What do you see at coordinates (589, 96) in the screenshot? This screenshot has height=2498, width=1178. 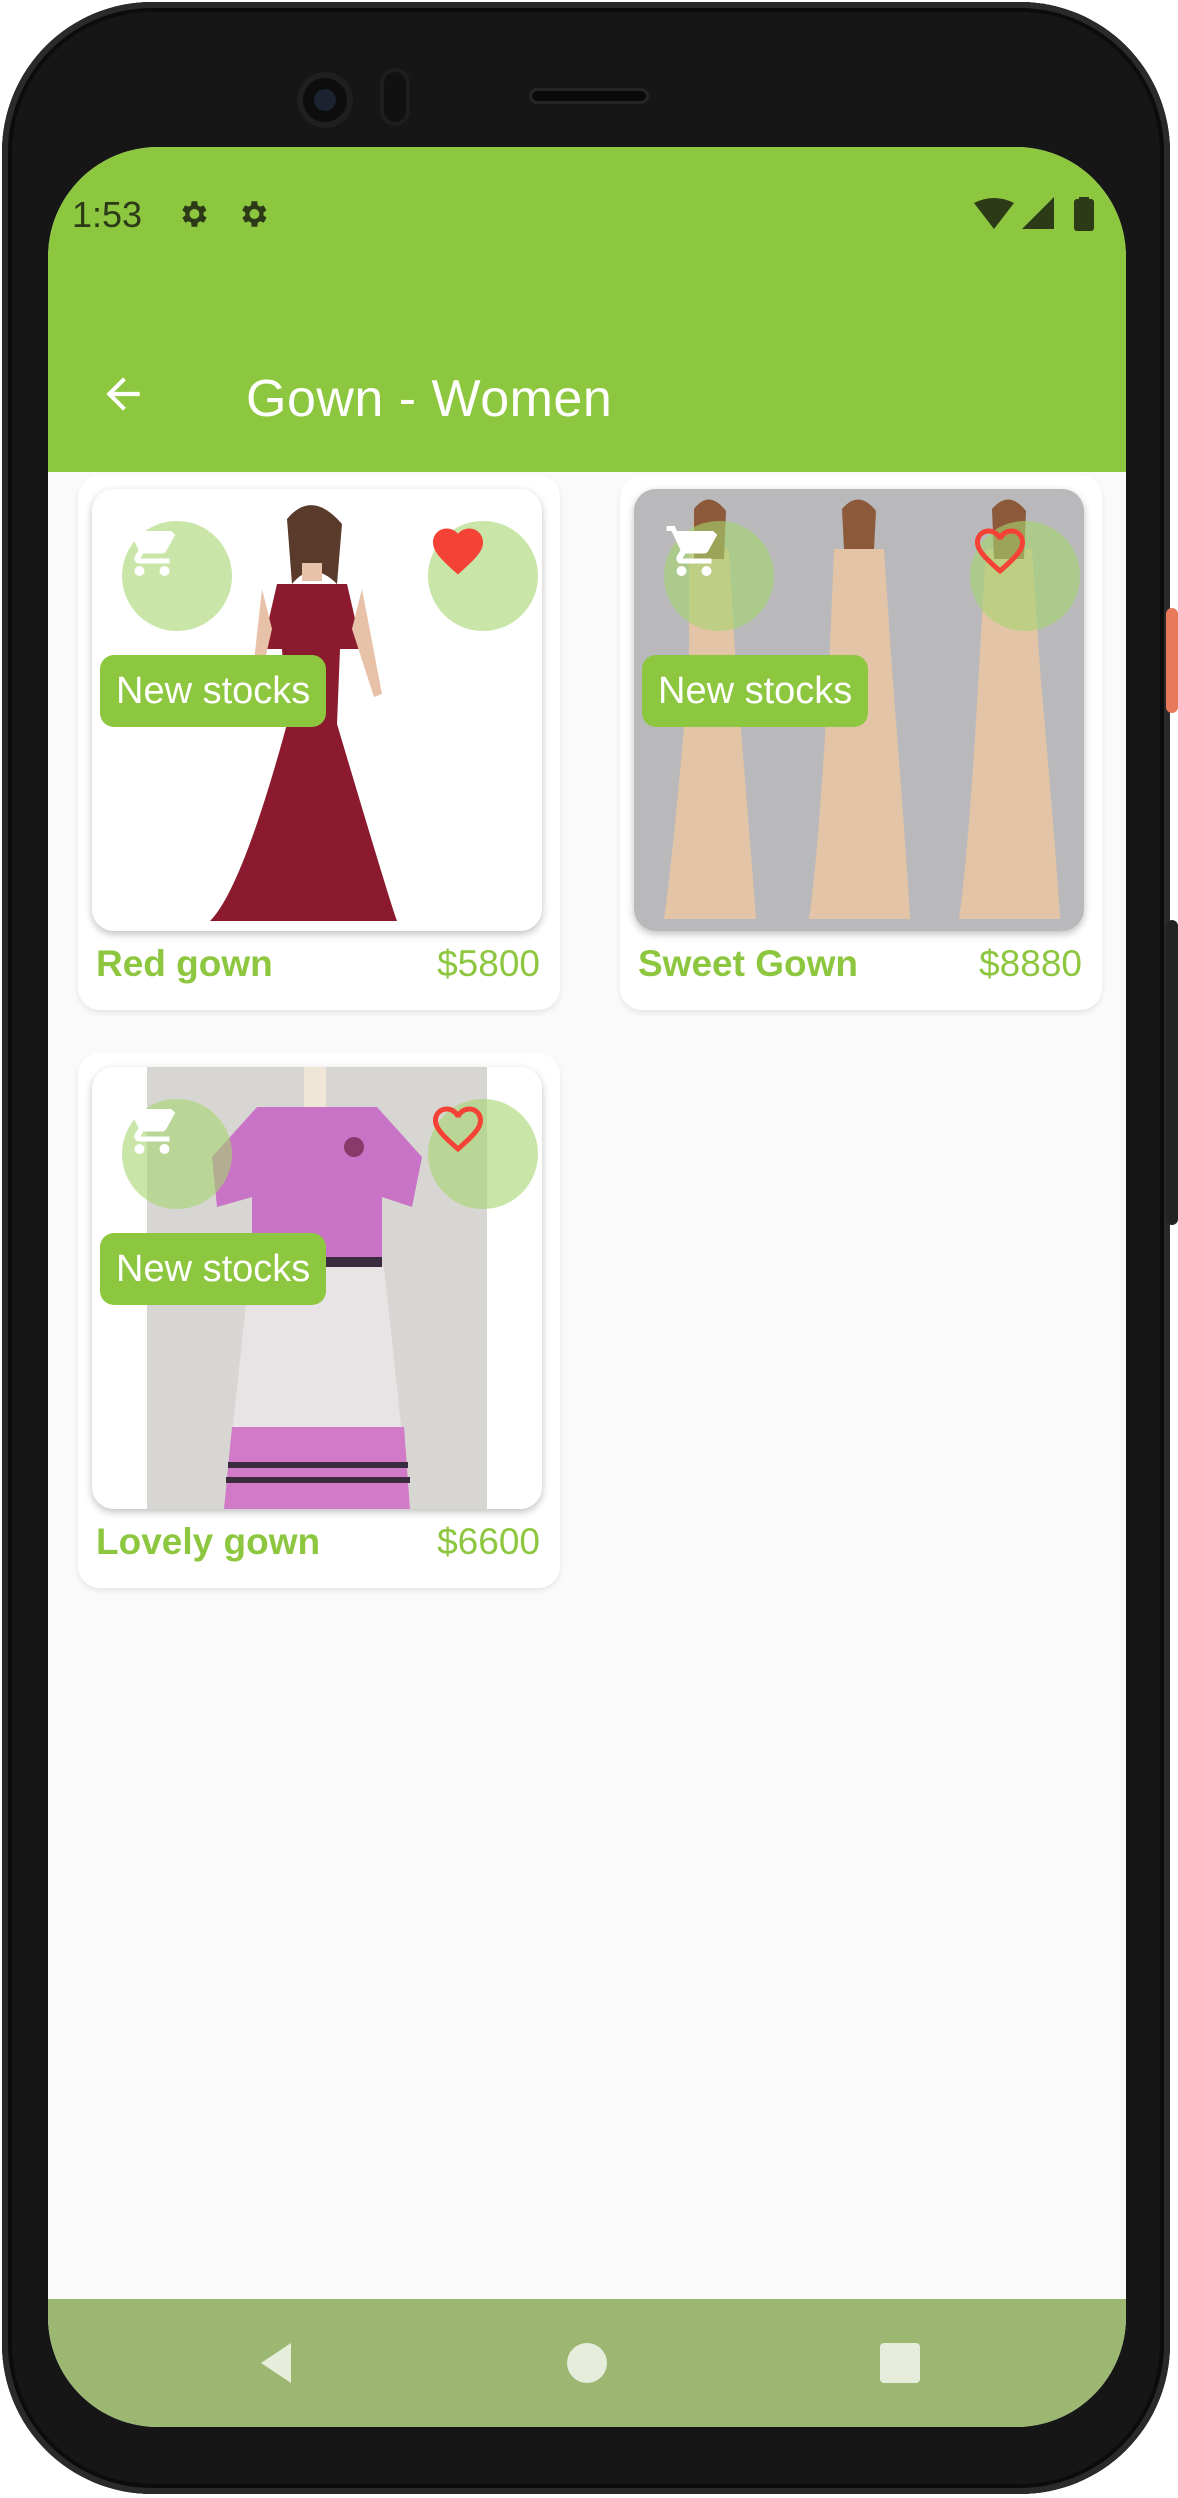 I see `earpiece-speaker` at bounding box center [589, 96].